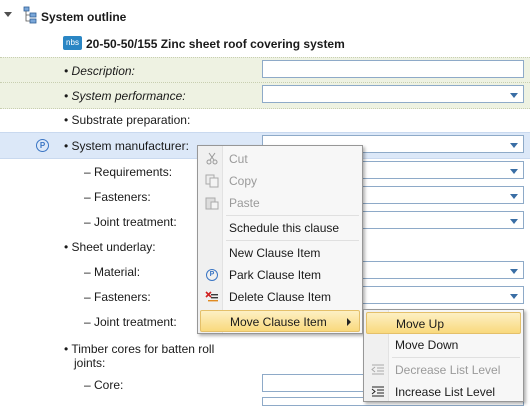 This screenshot has height=406, width=530. What do you see at coordinates (265, 119) in the screenshot?
I see `row-substrate-preparation: • Substrate preparation:` at bounding box center [265, 119].